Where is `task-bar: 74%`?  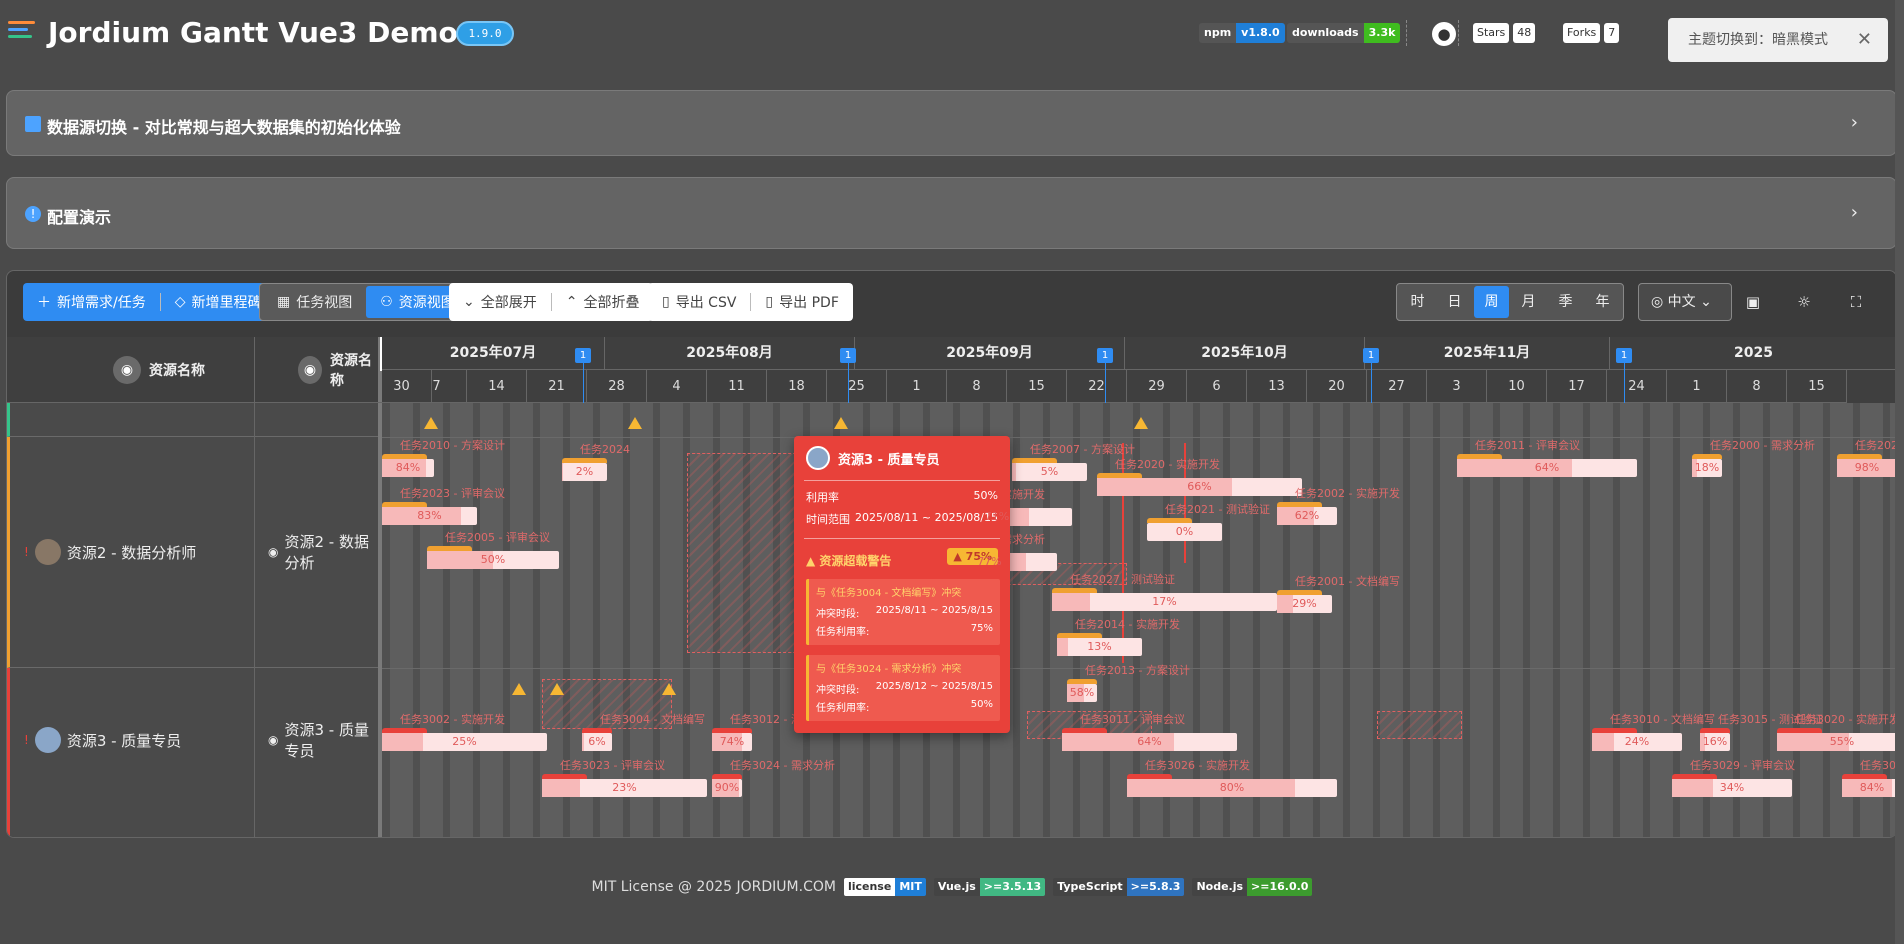 task-bar: 74% is located at coordinates (732, 739).